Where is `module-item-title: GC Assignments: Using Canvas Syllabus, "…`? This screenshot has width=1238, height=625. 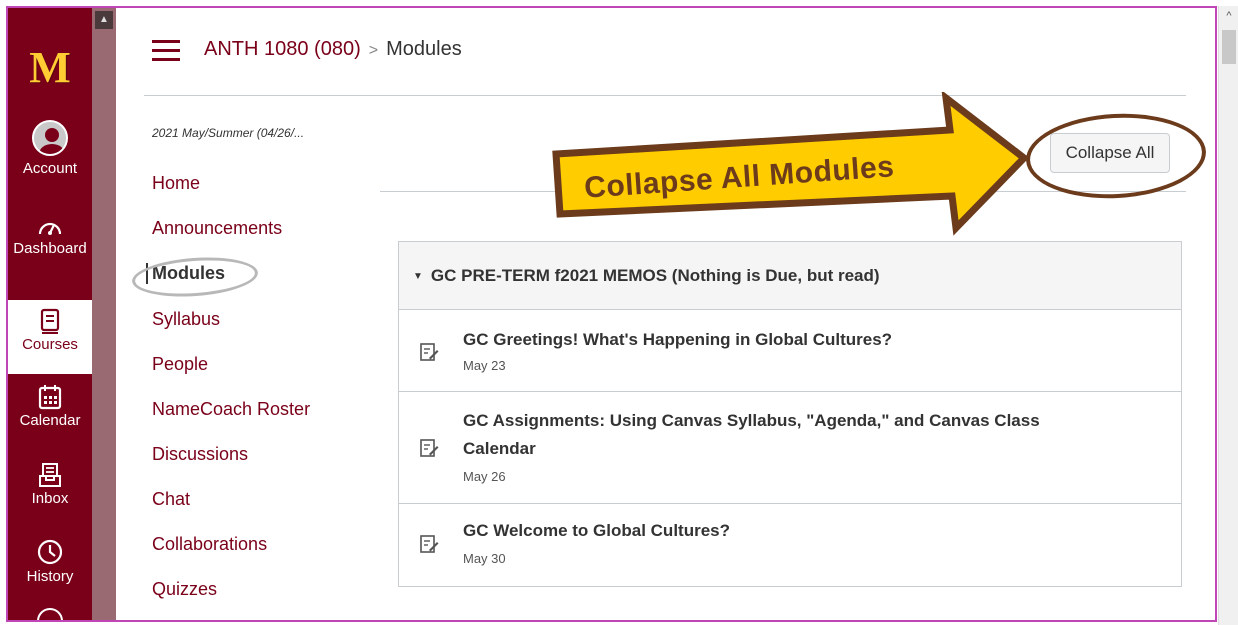
module-item-title: GC Assignments: Using Canvas Syllabus, "… is located at coordinates (751, 421).